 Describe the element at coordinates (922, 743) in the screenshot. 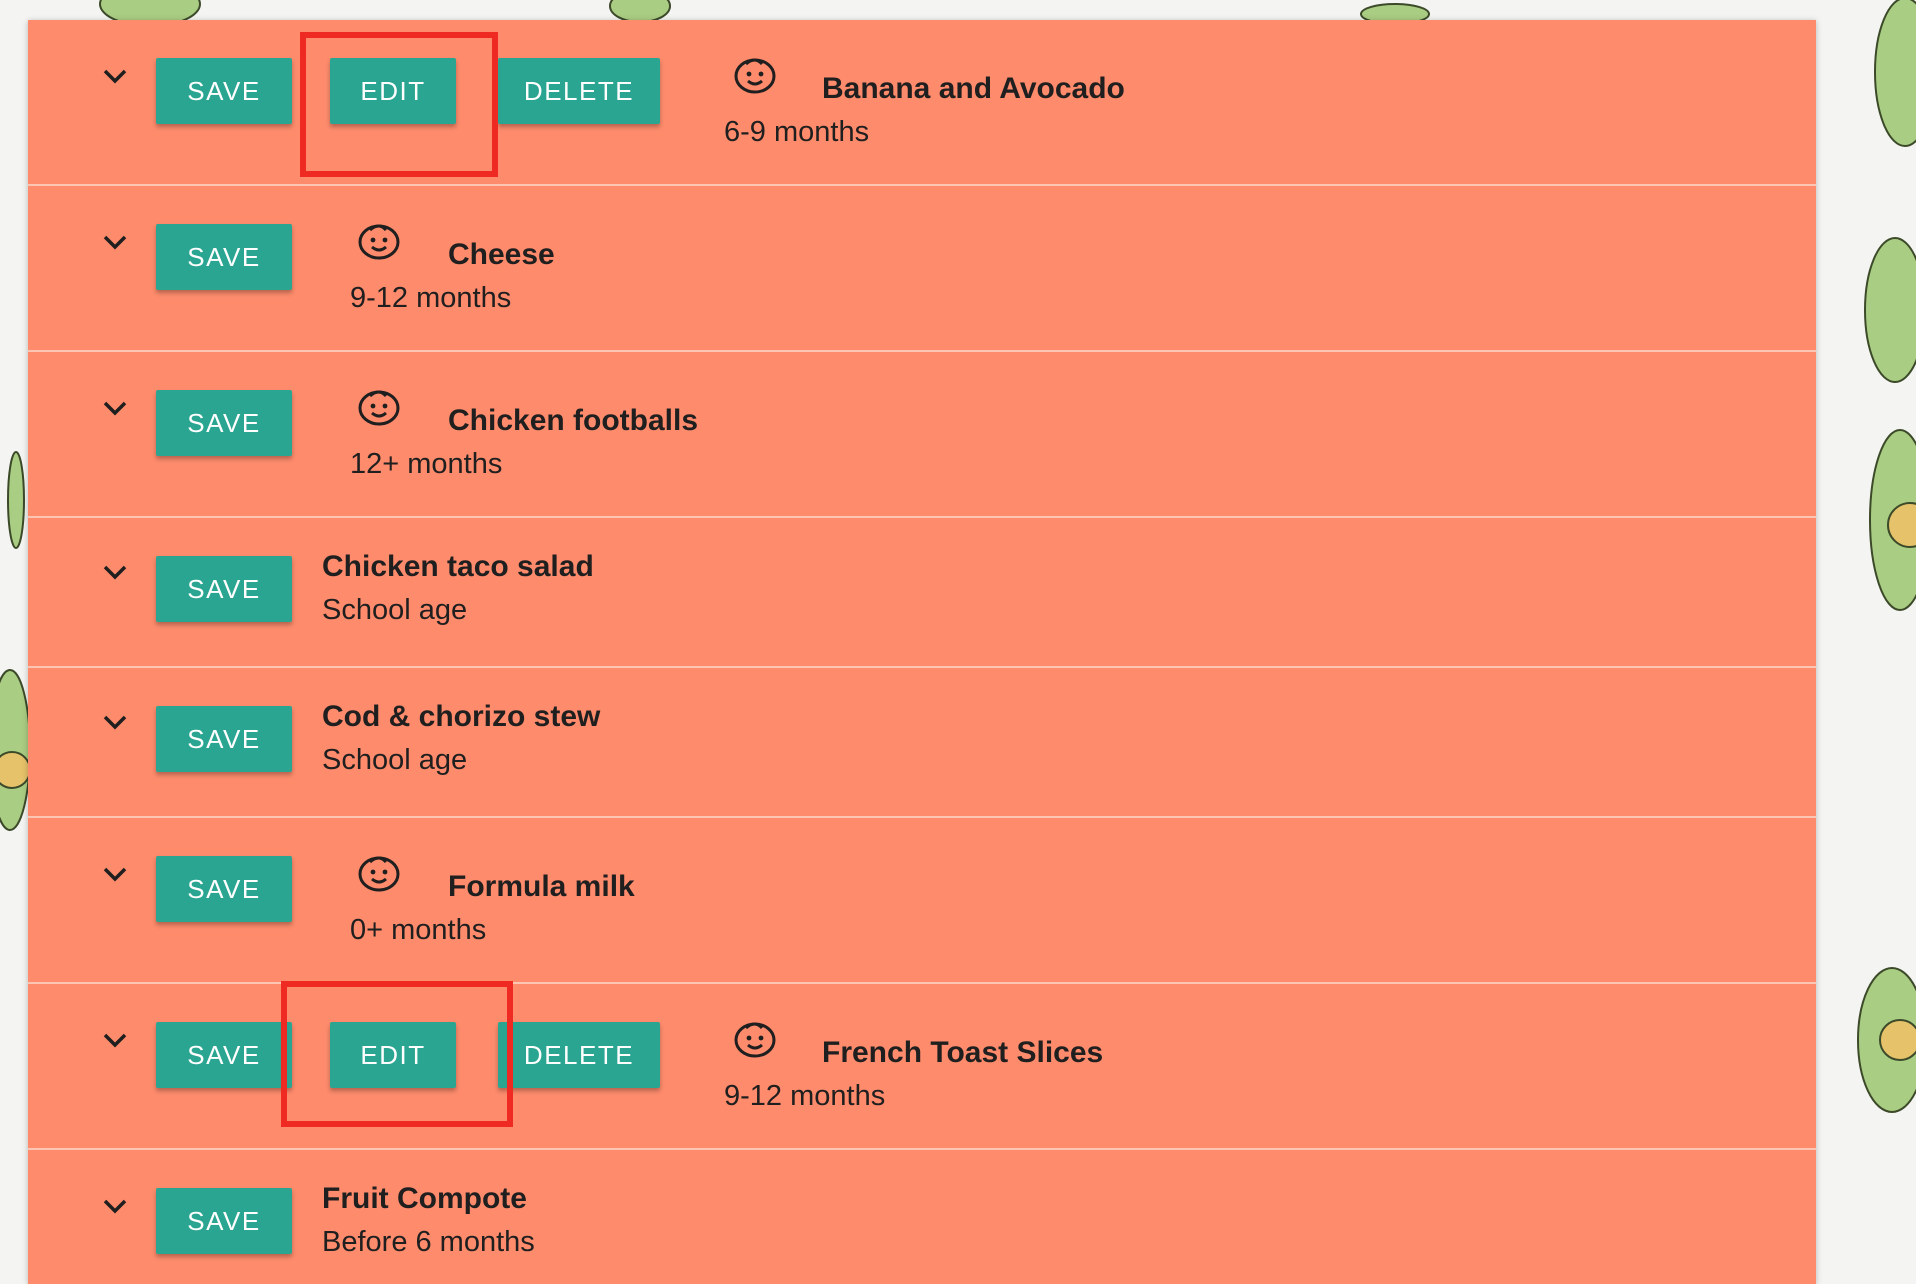

I see `food-row: SAVE Cod & chorizo stew School age` at that location.